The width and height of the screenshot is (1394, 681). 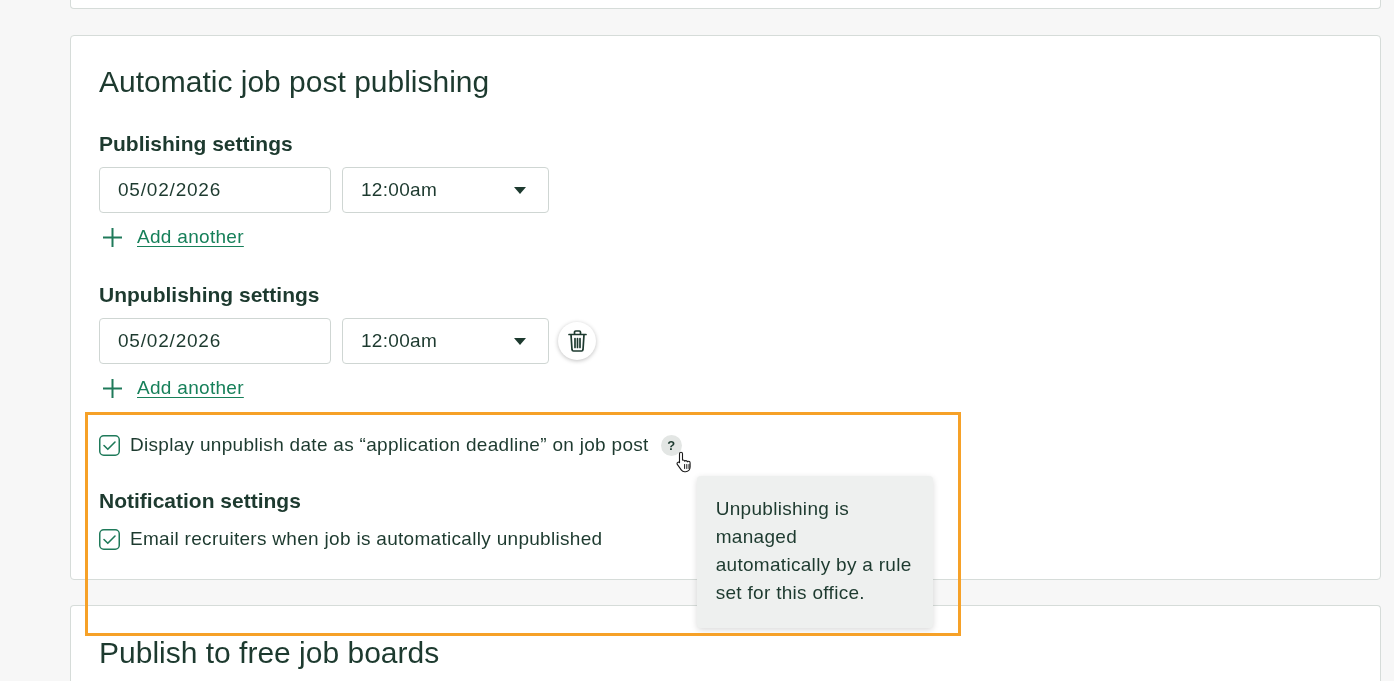 What do you see at coordinates (366, 539) in the screenshot?
I see `option-label: Email recruiters when job is automatically unpublished` at bounding box center [366, 539].